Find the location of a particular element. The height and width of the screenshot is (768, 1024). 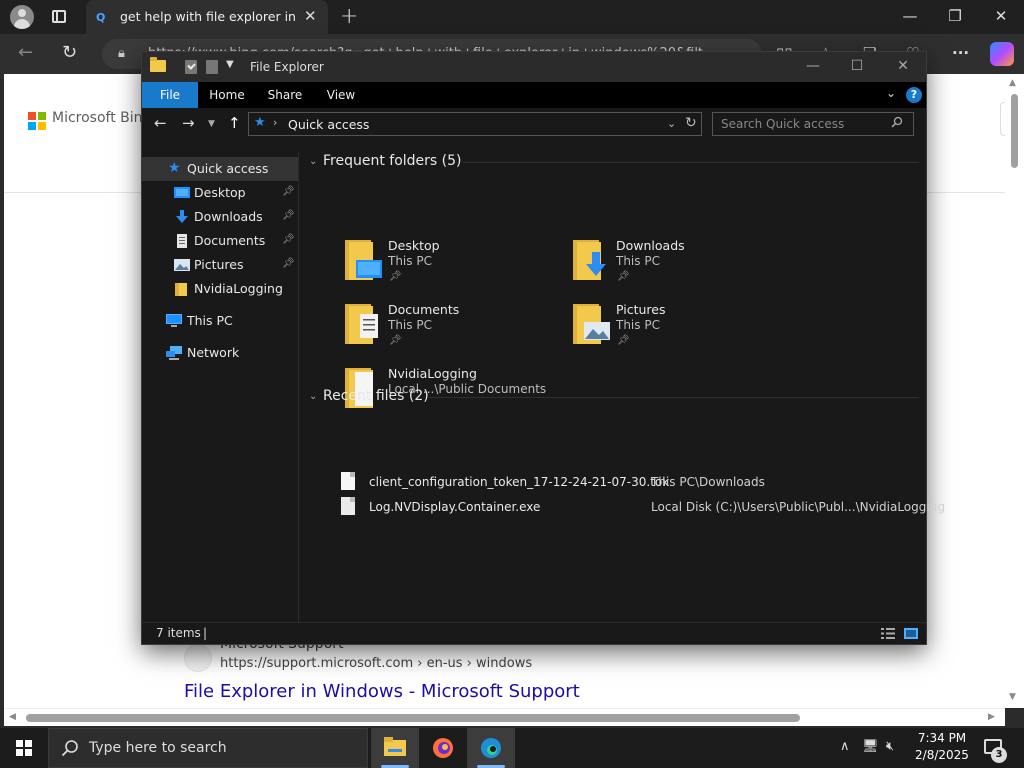

up-arrow-icon: ↑ is located at coordinates (234, 123).